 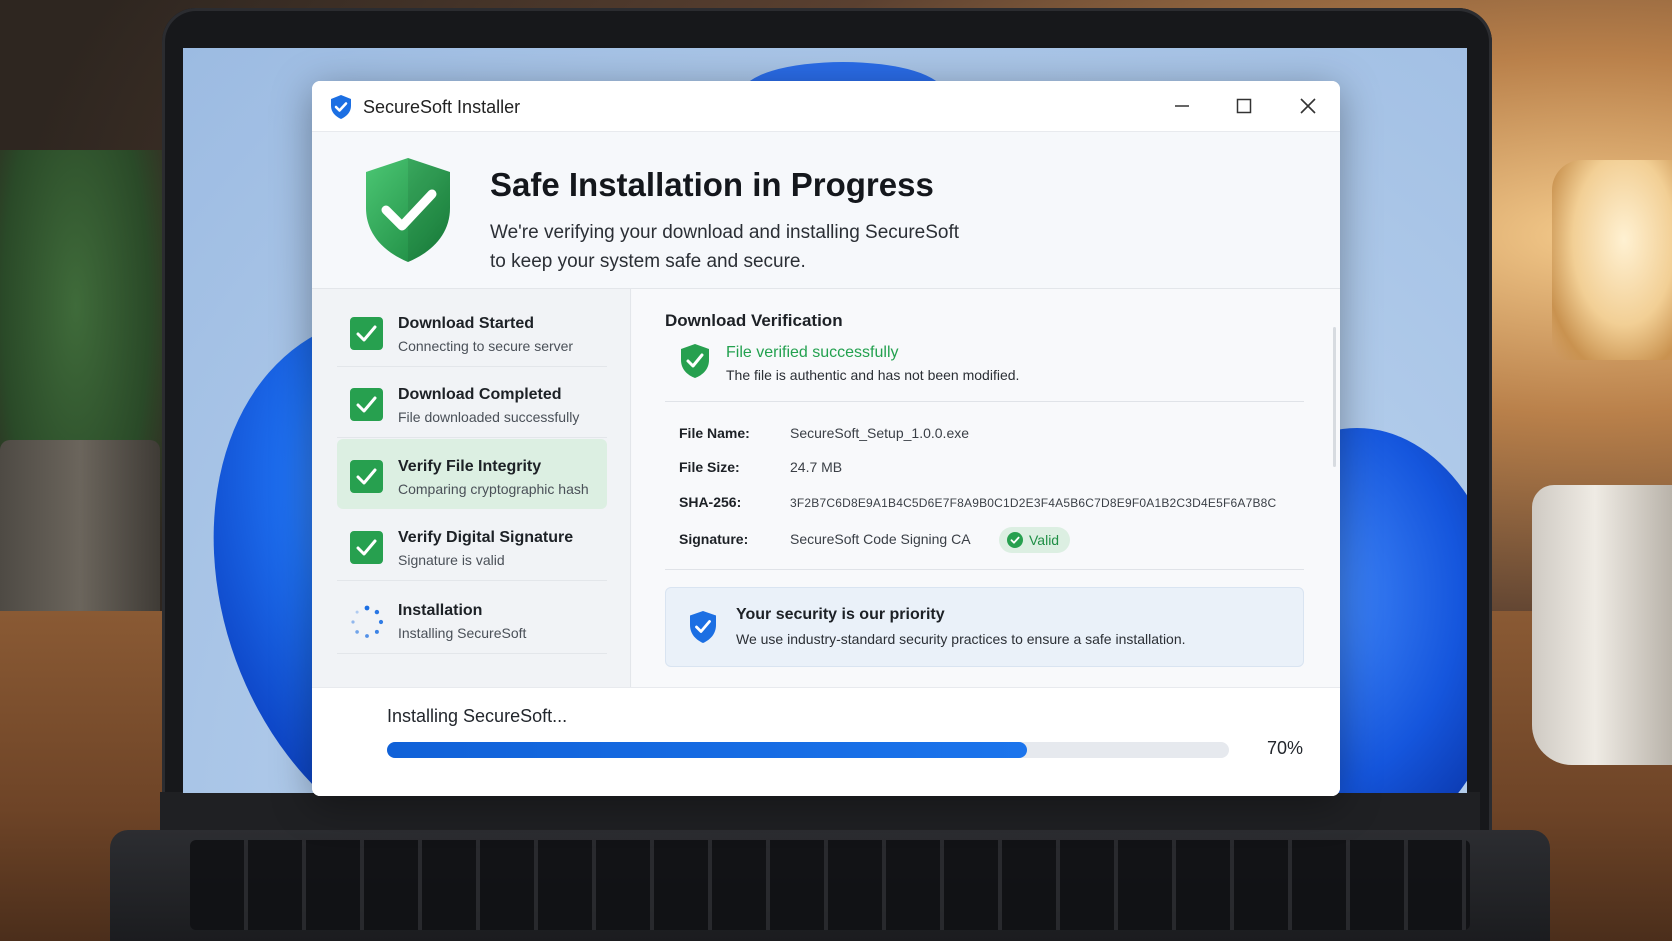 I want to click on step-title: Verify Digital Signature, so click(x=486, y=537).